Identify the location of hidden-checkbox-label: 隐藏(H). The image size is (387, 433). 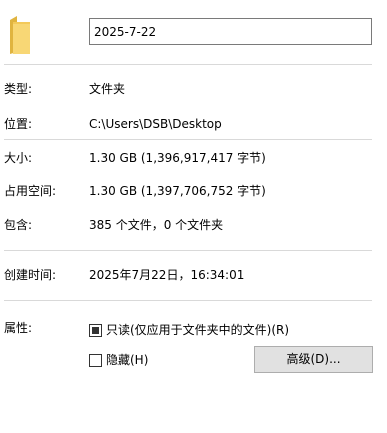
(127, 360).